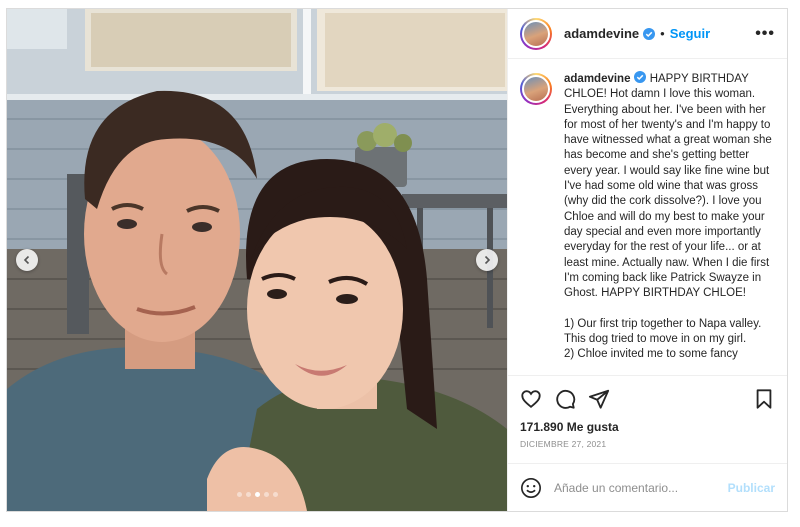 Image resolution: width=800 pixels, height=527 pixels. Describe the element at coordinates (647, 399) in the screenshot. I see `action-icons` at that location.